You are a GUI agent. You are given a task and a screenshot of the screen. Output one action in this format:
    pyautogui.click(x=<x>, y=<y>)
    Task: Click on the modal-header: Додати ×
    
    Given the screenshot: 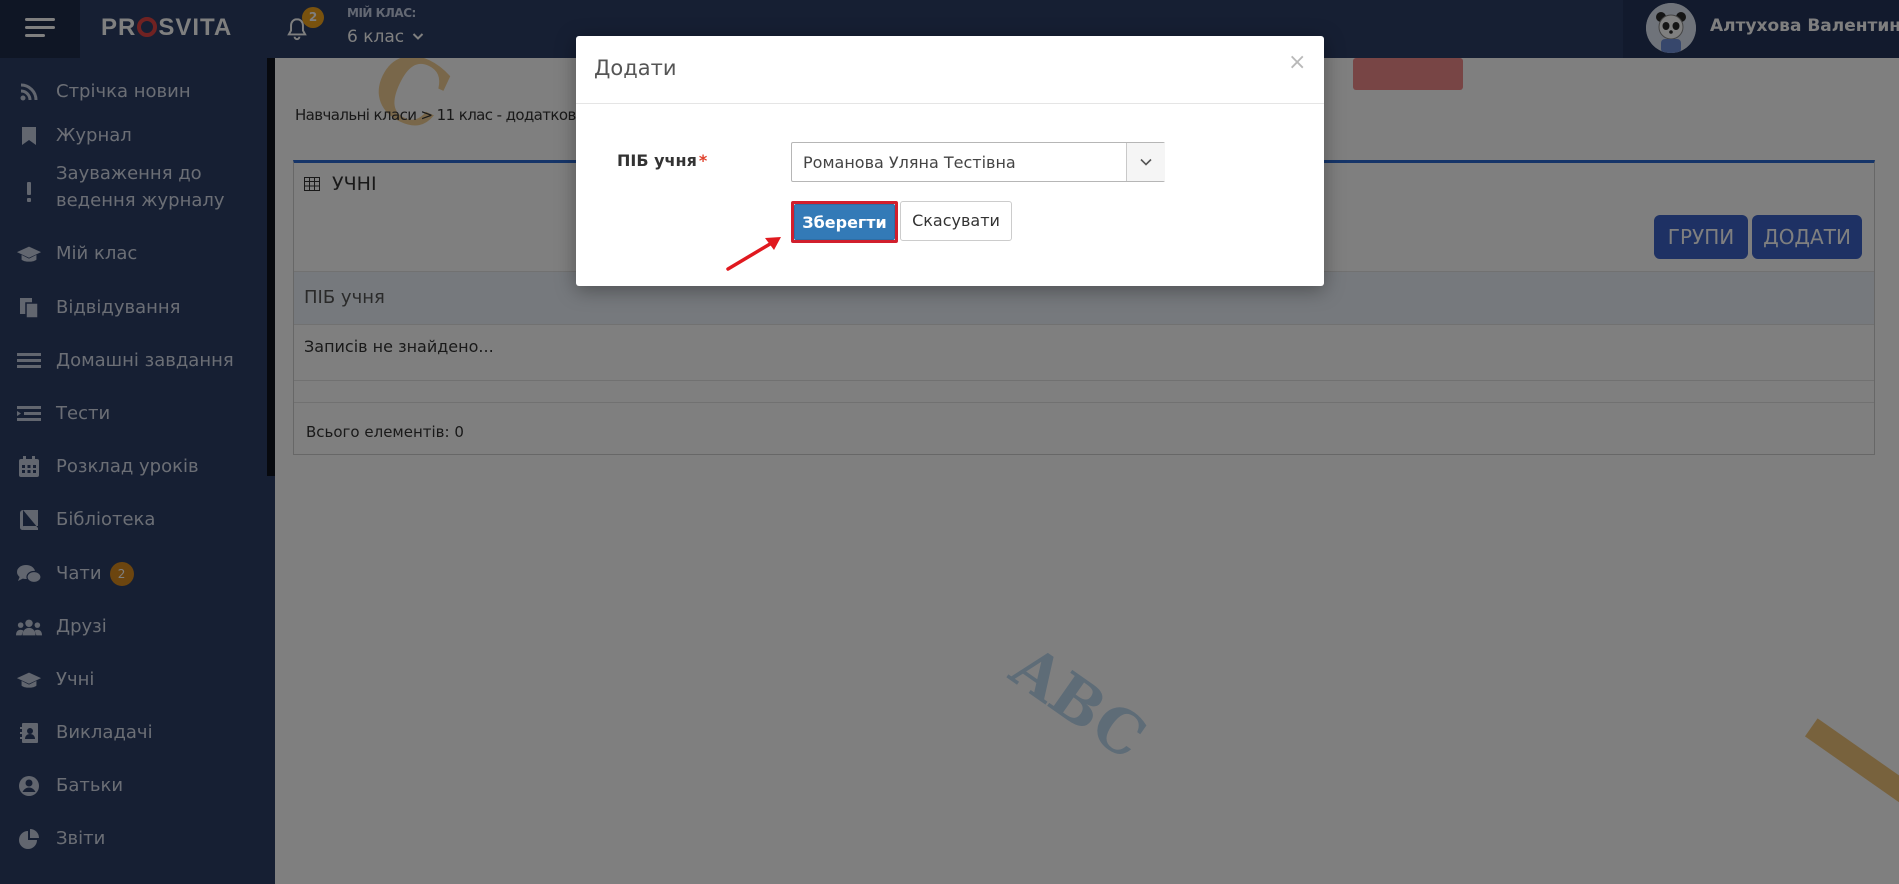 What is the action you would take?
    pyautogui.click(x=950, y=70)
    